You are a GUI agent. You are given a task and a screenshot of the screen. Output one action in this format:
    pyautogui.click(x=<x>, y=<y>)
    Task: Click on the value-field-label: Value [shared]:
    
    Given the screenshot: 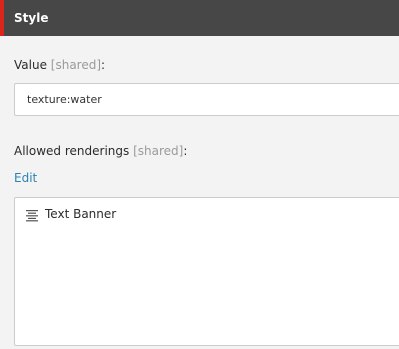 What is the action you would take?
    pyautogui.click(x=59, y=65)
    